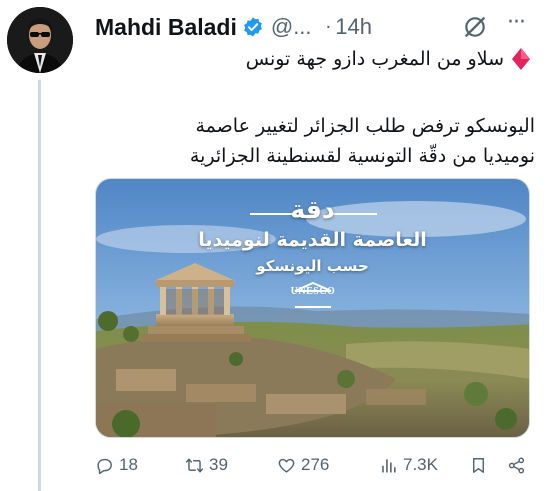 Image resolution: width=553 pixels, height=491 pixels. I want to click on like-button: 276, so click(303, 465).